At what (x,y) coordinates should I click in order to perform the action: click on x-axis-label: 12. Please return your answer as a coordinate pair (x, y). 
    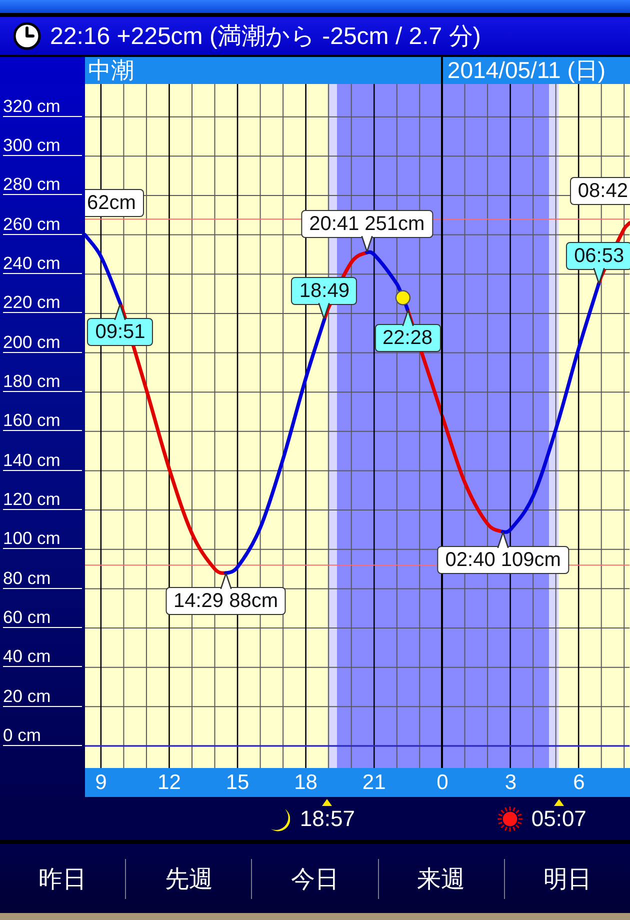
    Looking at the image, I should click on (169, 783).